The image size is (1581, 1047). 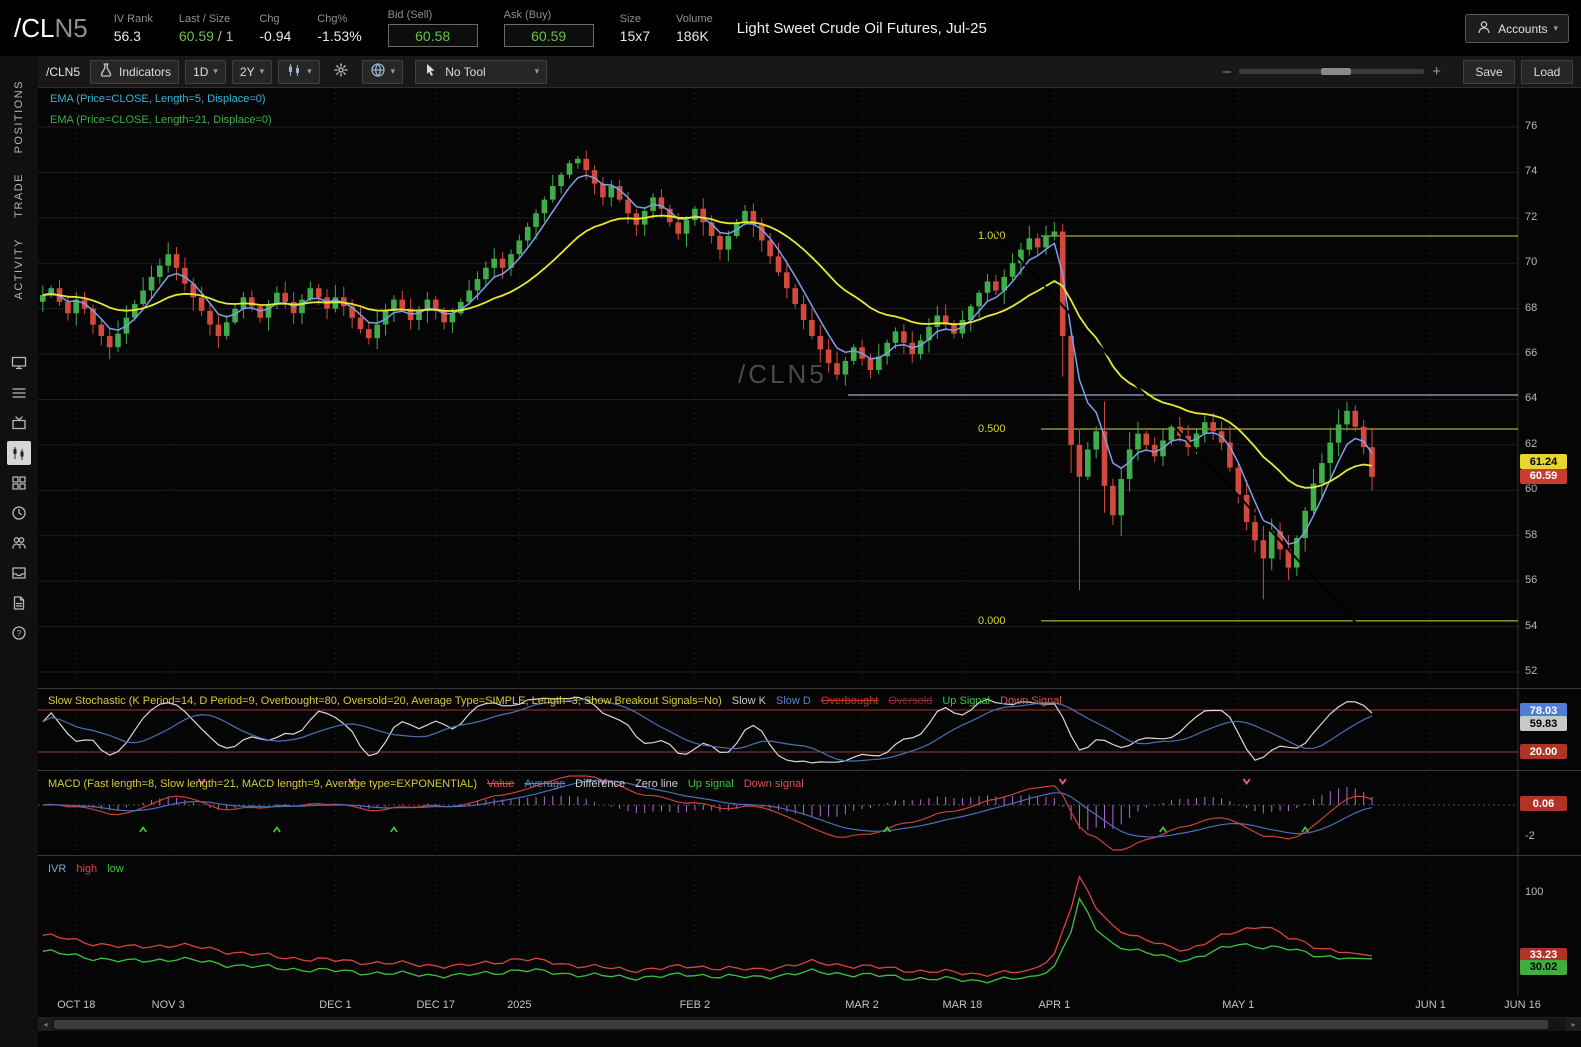 I want to click on zoom-control: – +, so click(x=1332, y=71).